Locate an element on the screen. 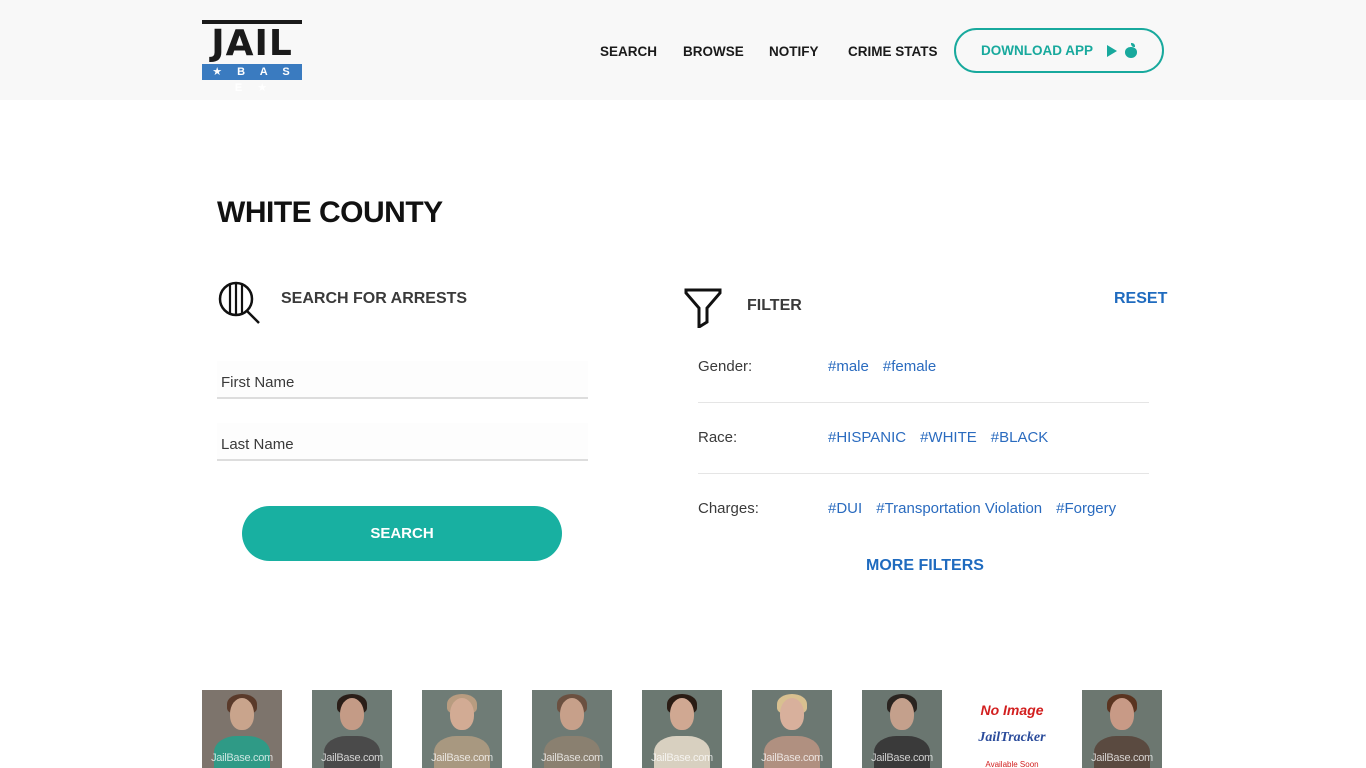  filter-row-gender: Gender: #male #female is located at coordinates (923, 367).